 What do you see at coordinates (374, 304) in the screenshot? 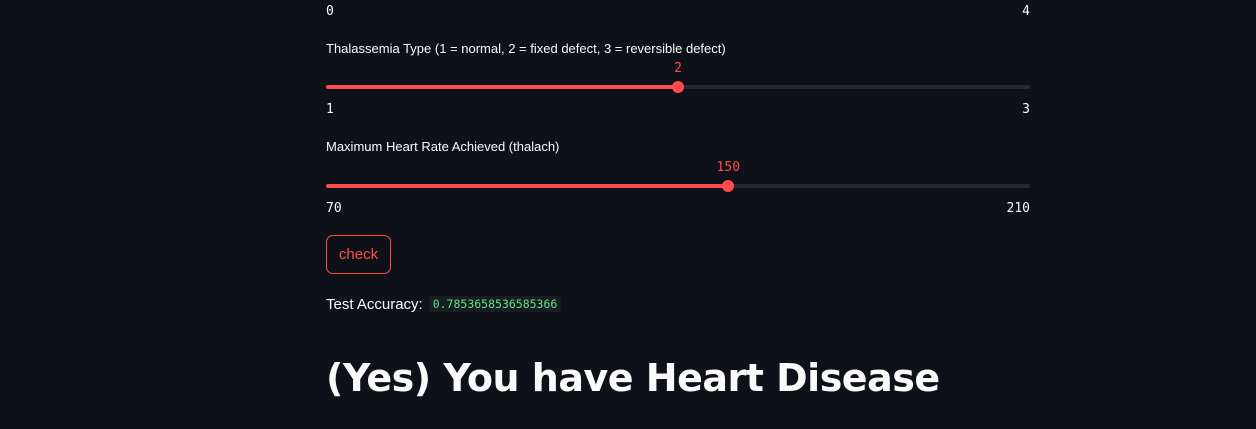
I see `accuracy-label: Test Accuracy:` at bounding box center [374, 304].